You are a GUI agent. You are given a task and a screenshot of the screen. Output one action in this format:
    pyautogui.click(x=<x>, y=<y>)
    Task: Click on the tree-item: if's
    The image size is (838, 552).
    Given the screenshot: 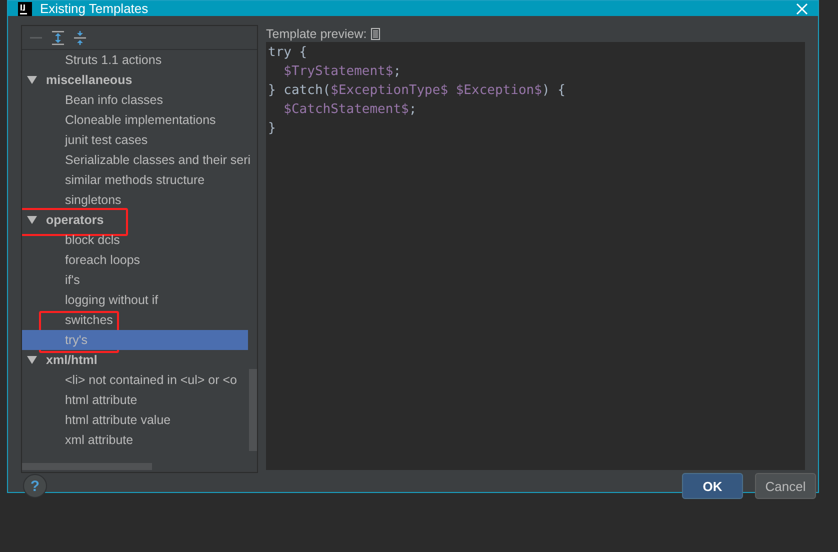 What is the action you would take?
    pyautogui.click(x=135, y=280)
    